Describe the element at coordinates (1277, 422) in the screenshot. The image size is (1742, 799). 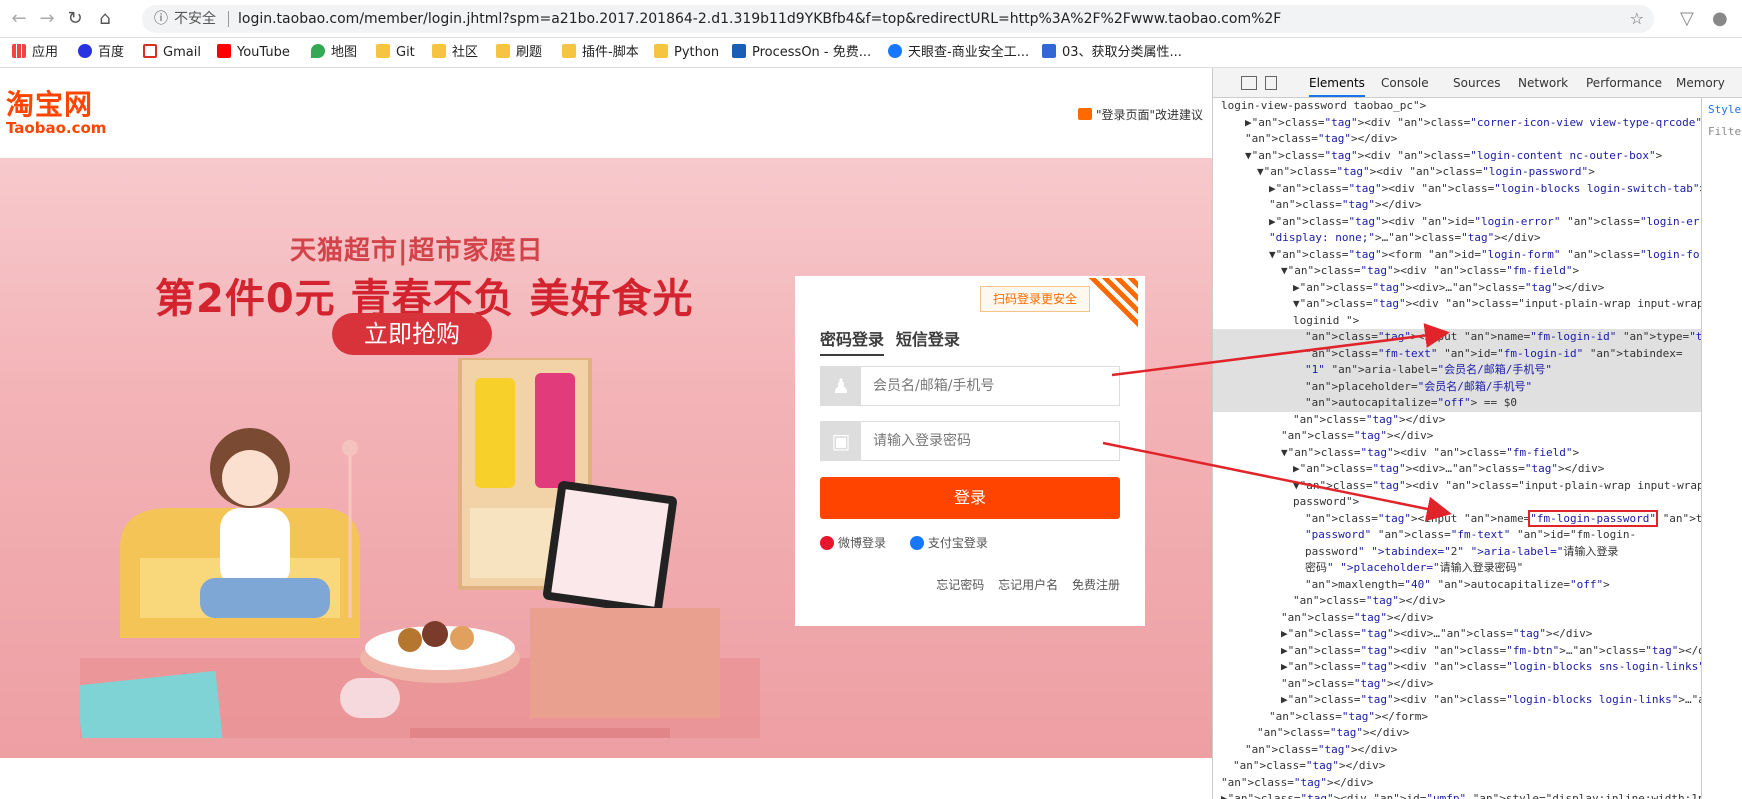
I see `annotation-arrows` at that location.